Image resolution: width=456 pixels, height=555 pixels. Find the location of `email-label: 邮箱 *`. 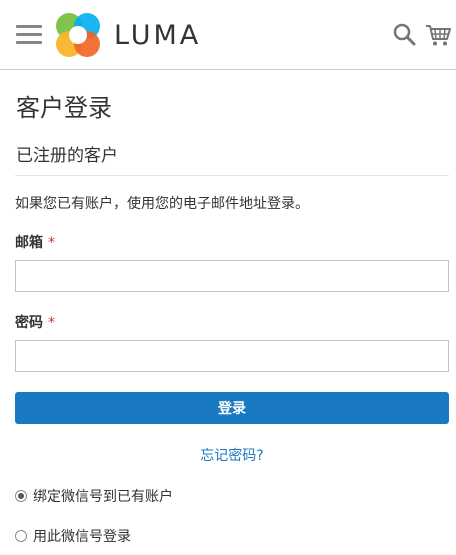

email-label: 邮箱 * is located at coordinates (35, 242).